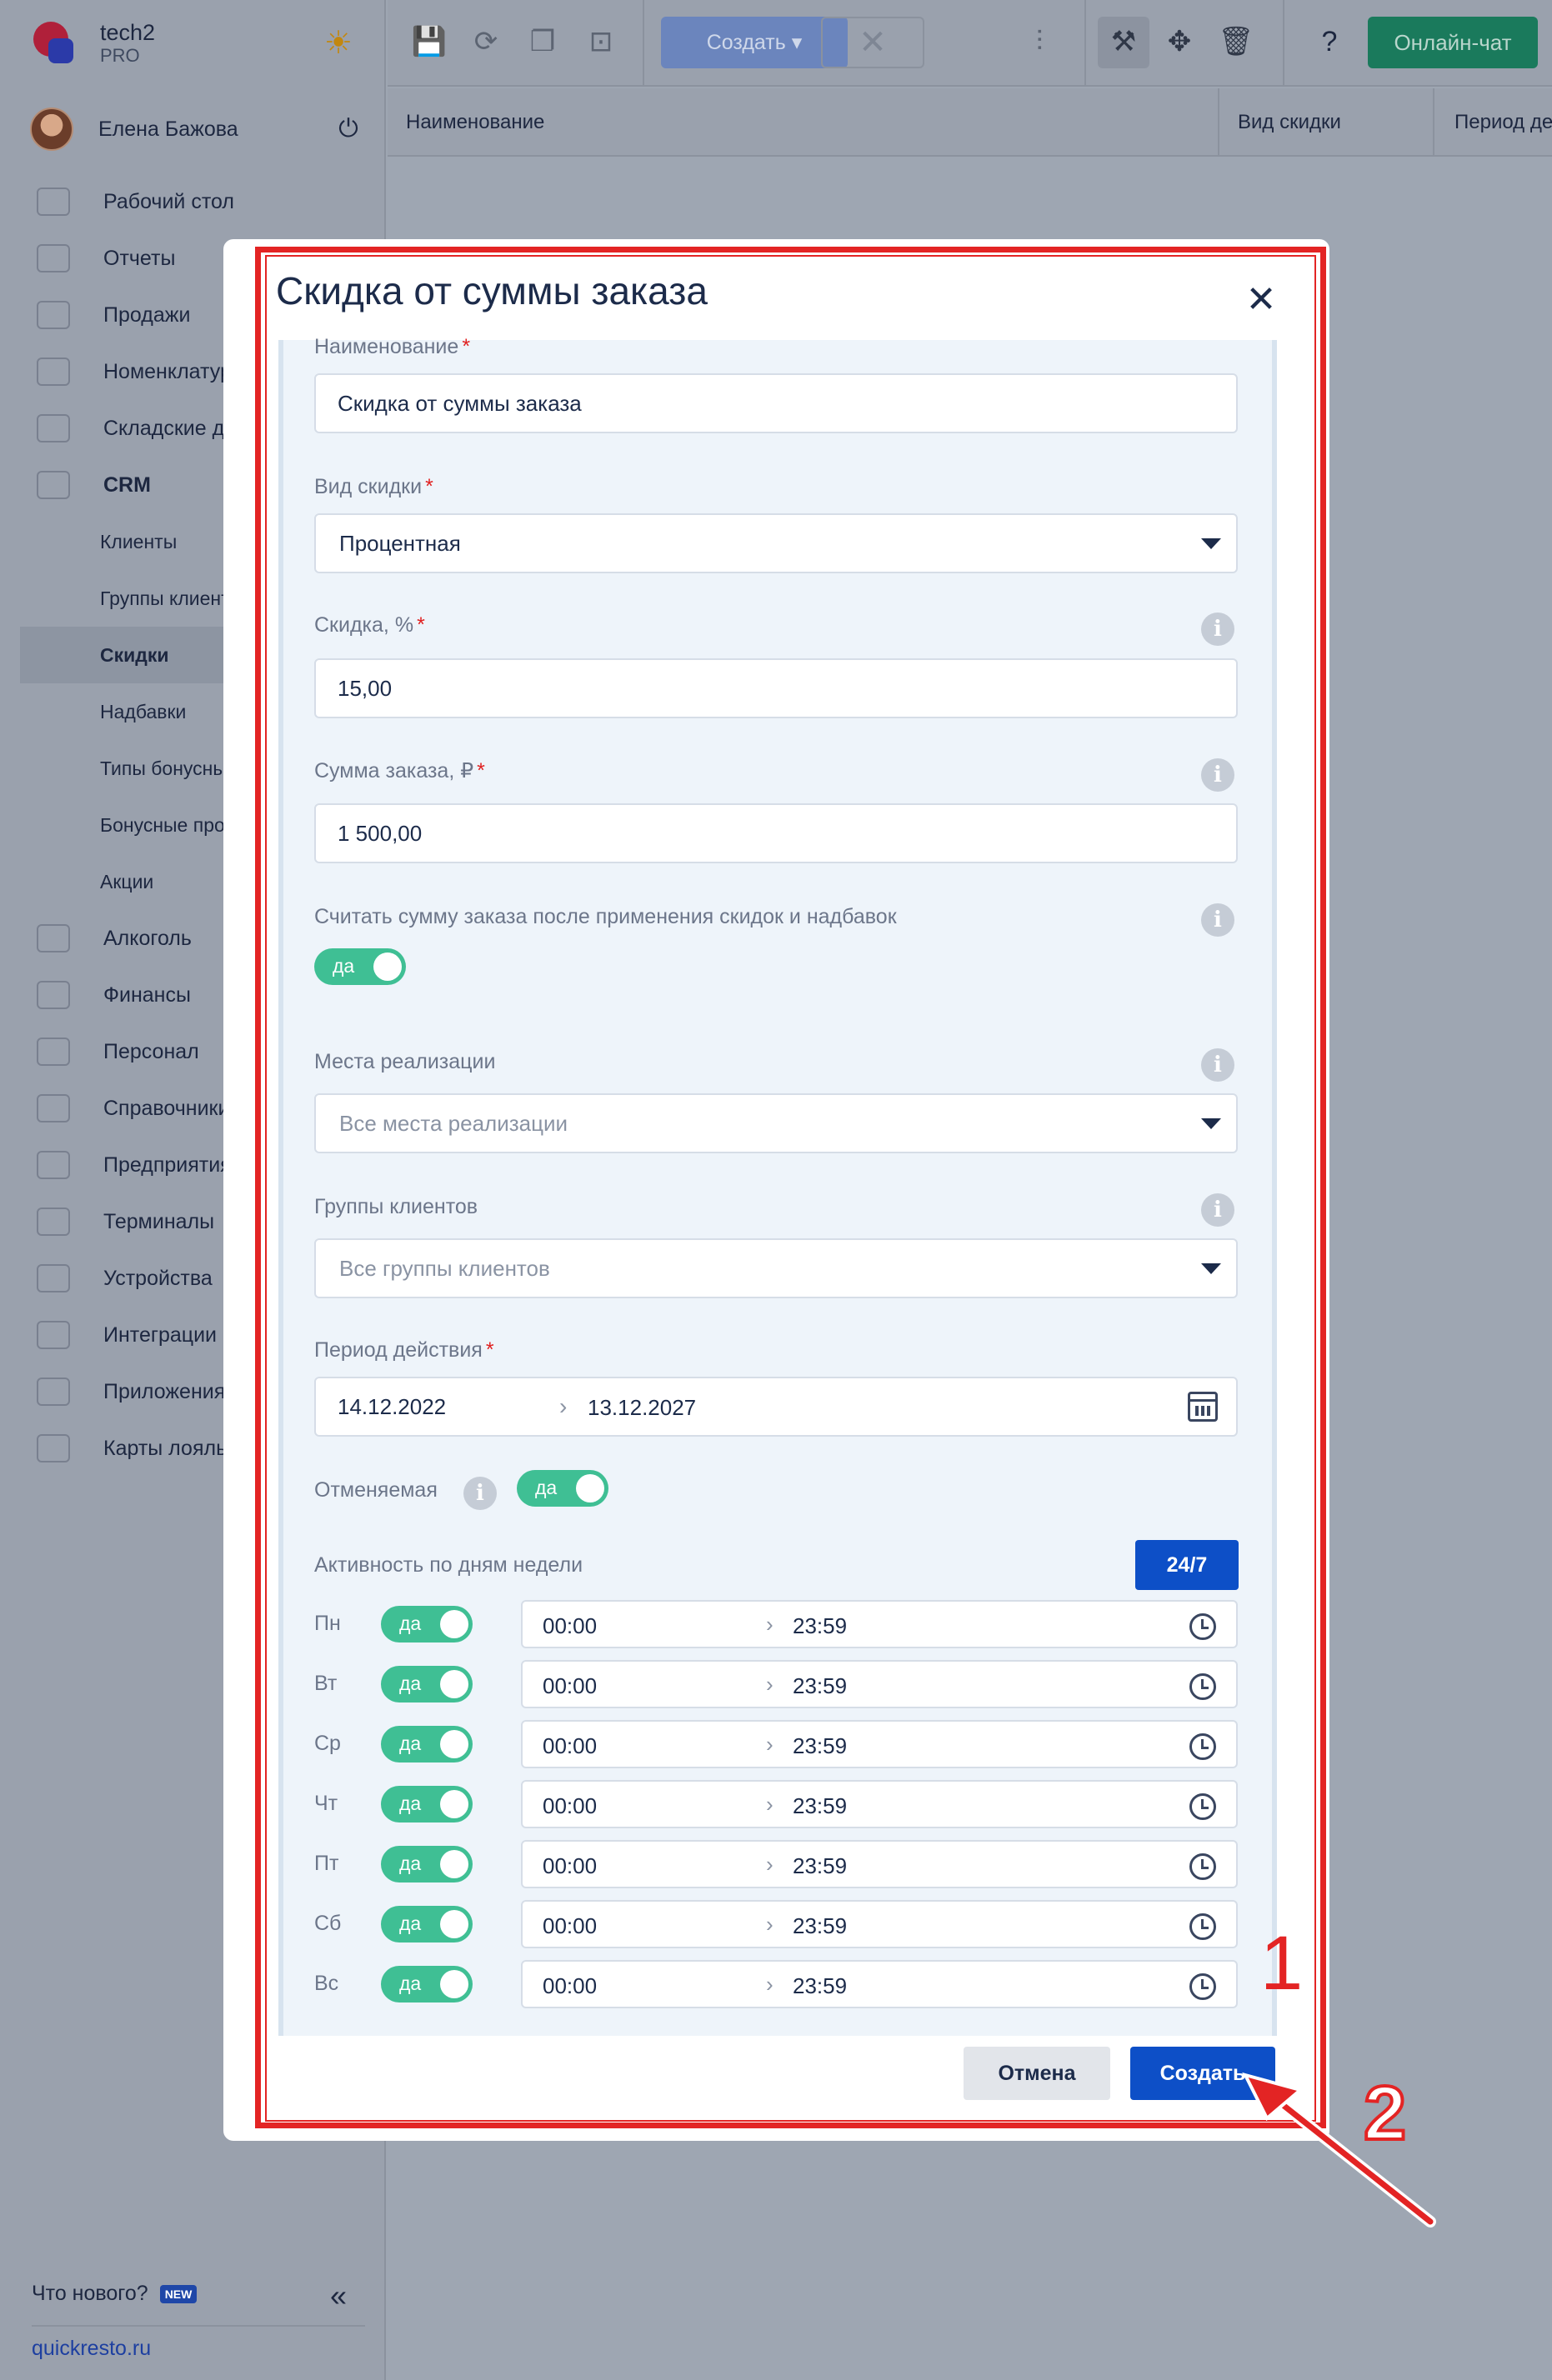  I want to click on app-icon, so click(53, 1392).